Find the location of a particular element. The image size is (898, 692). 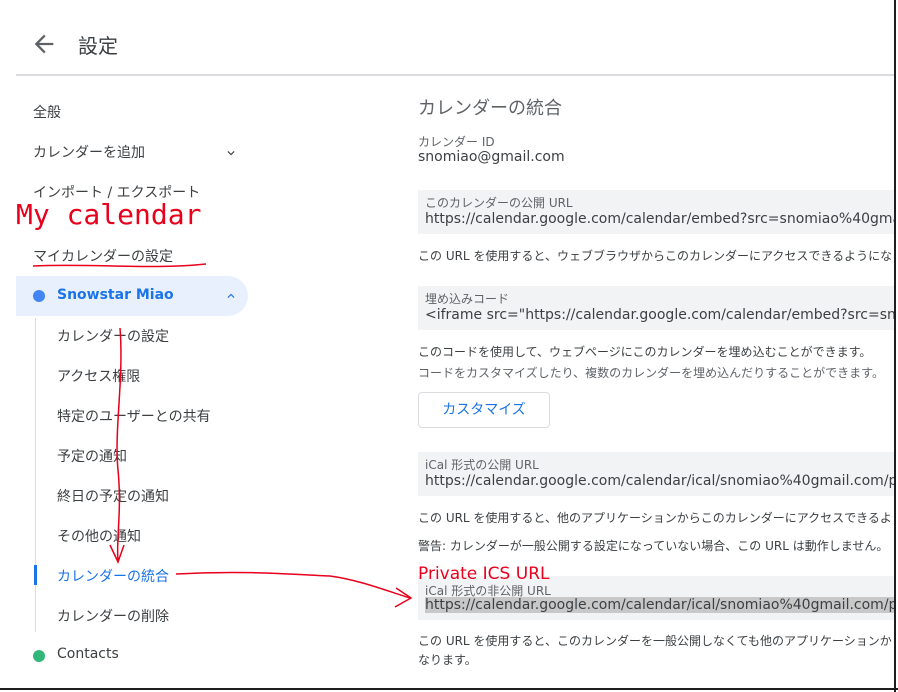

sidebar-item-contacts: Contacts is located at coordinates (88, 654).